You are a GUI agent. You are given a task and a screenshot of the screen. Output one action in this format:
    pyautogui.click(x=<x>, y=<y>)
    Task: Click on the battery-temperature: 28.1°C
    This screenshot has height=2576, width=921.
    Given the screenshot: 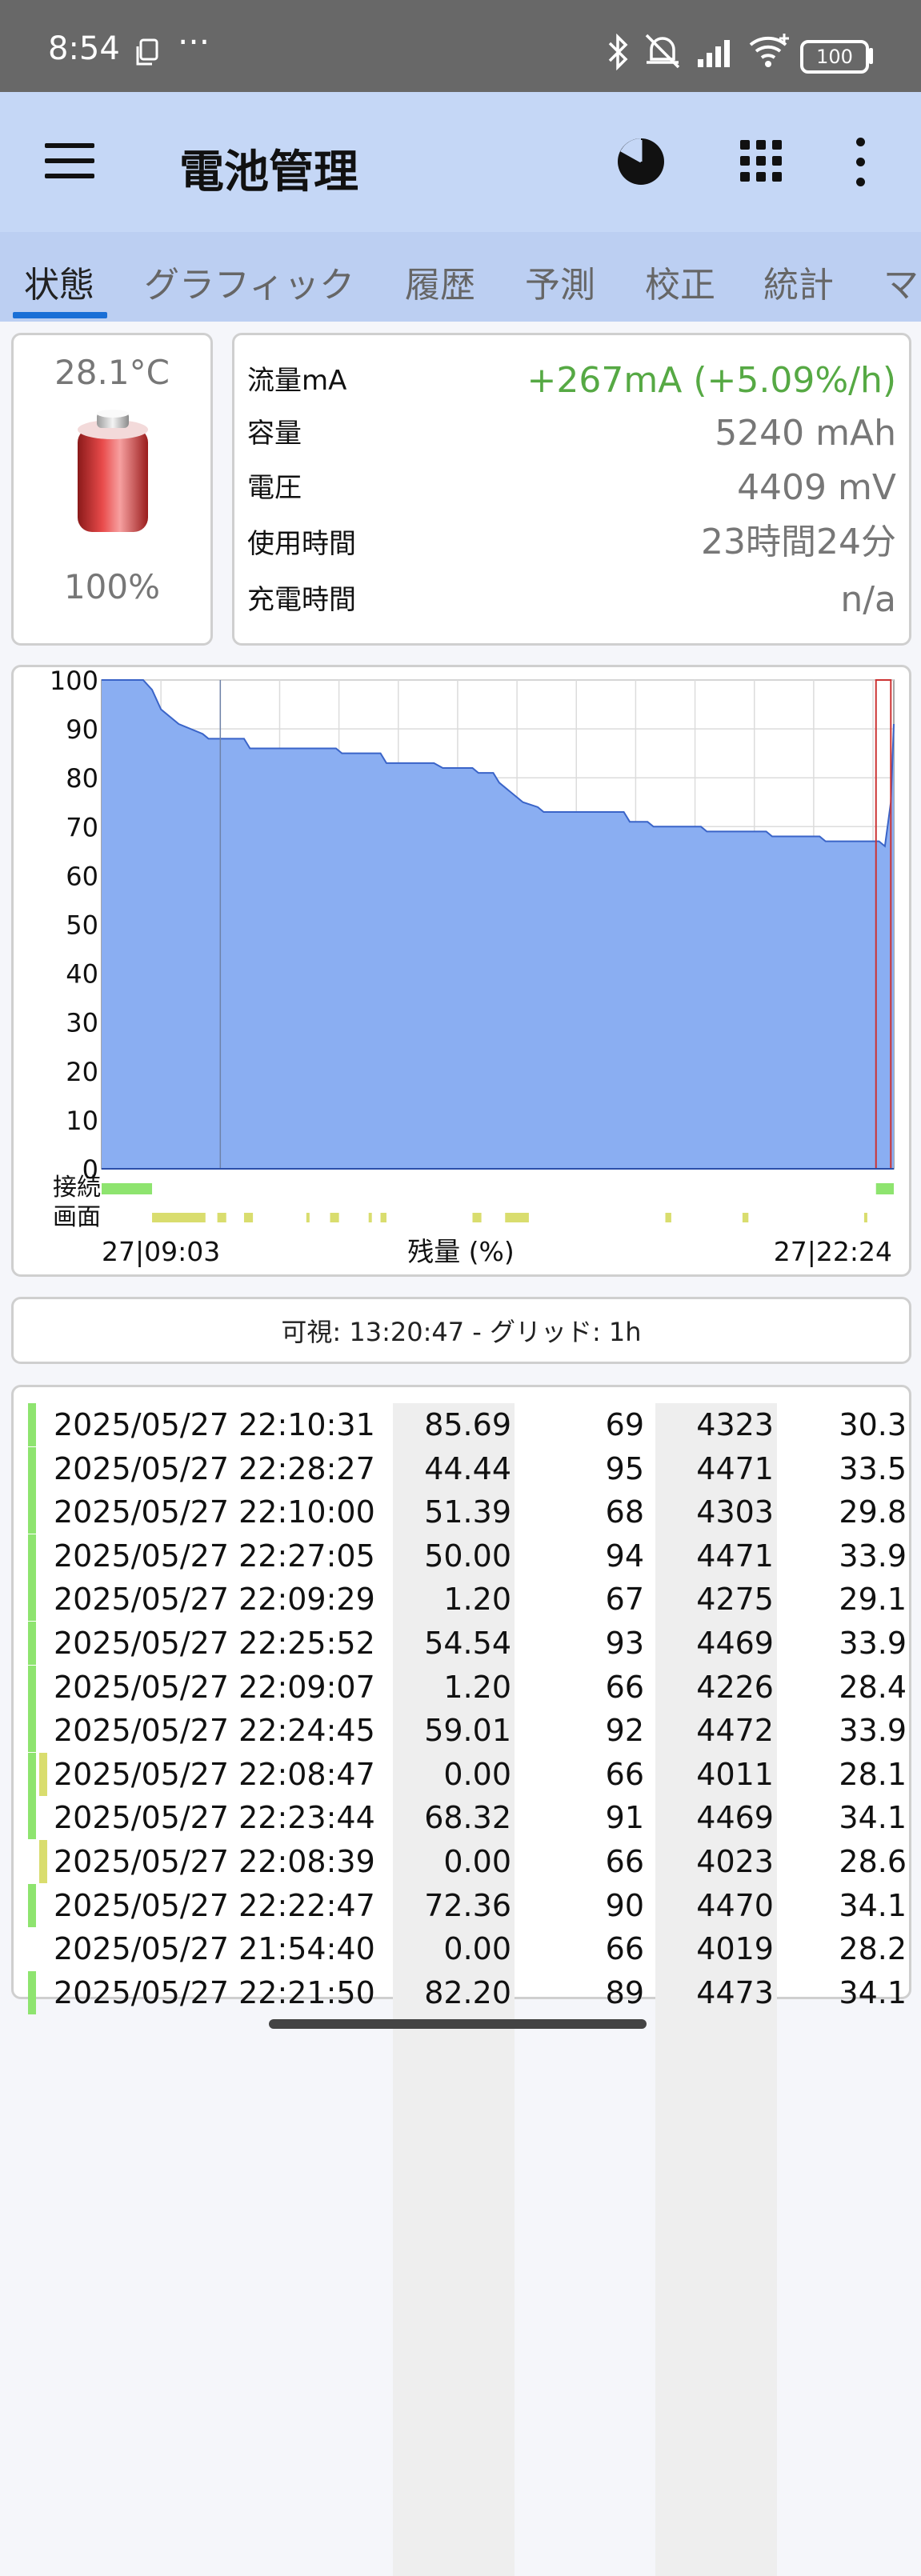 What is the action you would take?
    pyautogui.click(x=112, y=372)
    